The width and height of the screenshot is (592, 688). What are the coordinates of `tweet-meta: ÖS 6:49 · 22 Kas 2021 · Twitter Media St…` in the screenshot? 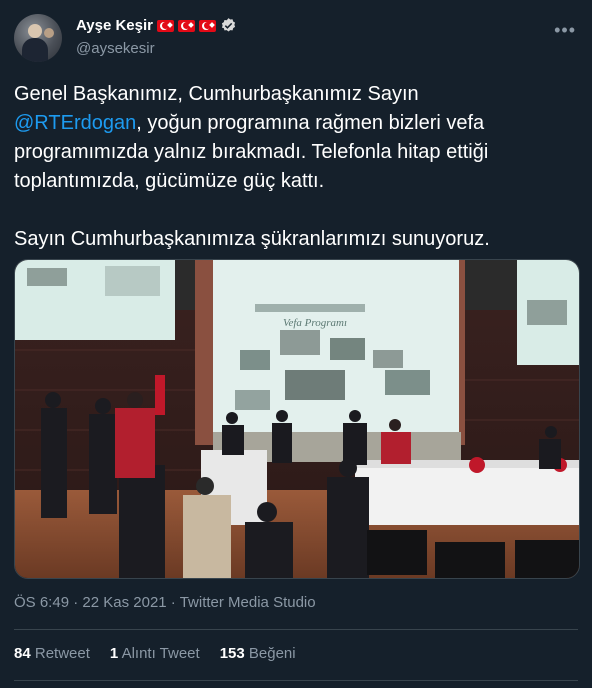 It's located at (165, 602).